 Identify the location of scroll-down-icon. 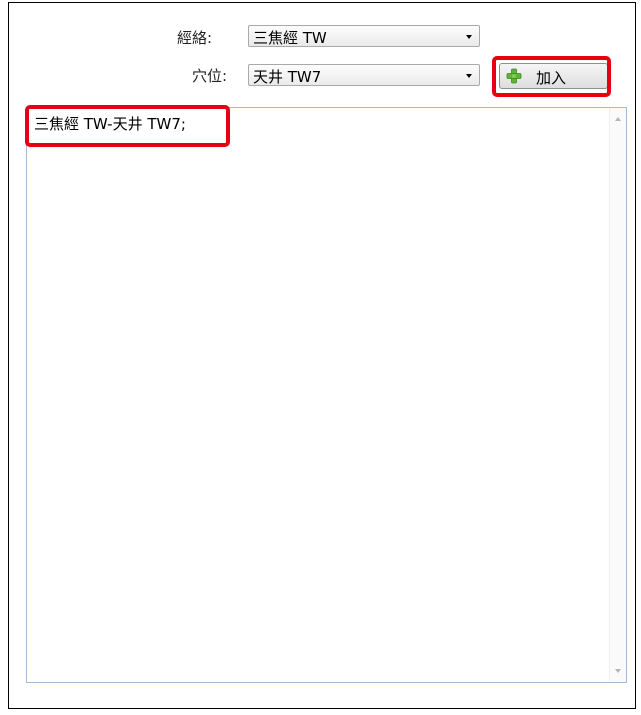
(618, 671).